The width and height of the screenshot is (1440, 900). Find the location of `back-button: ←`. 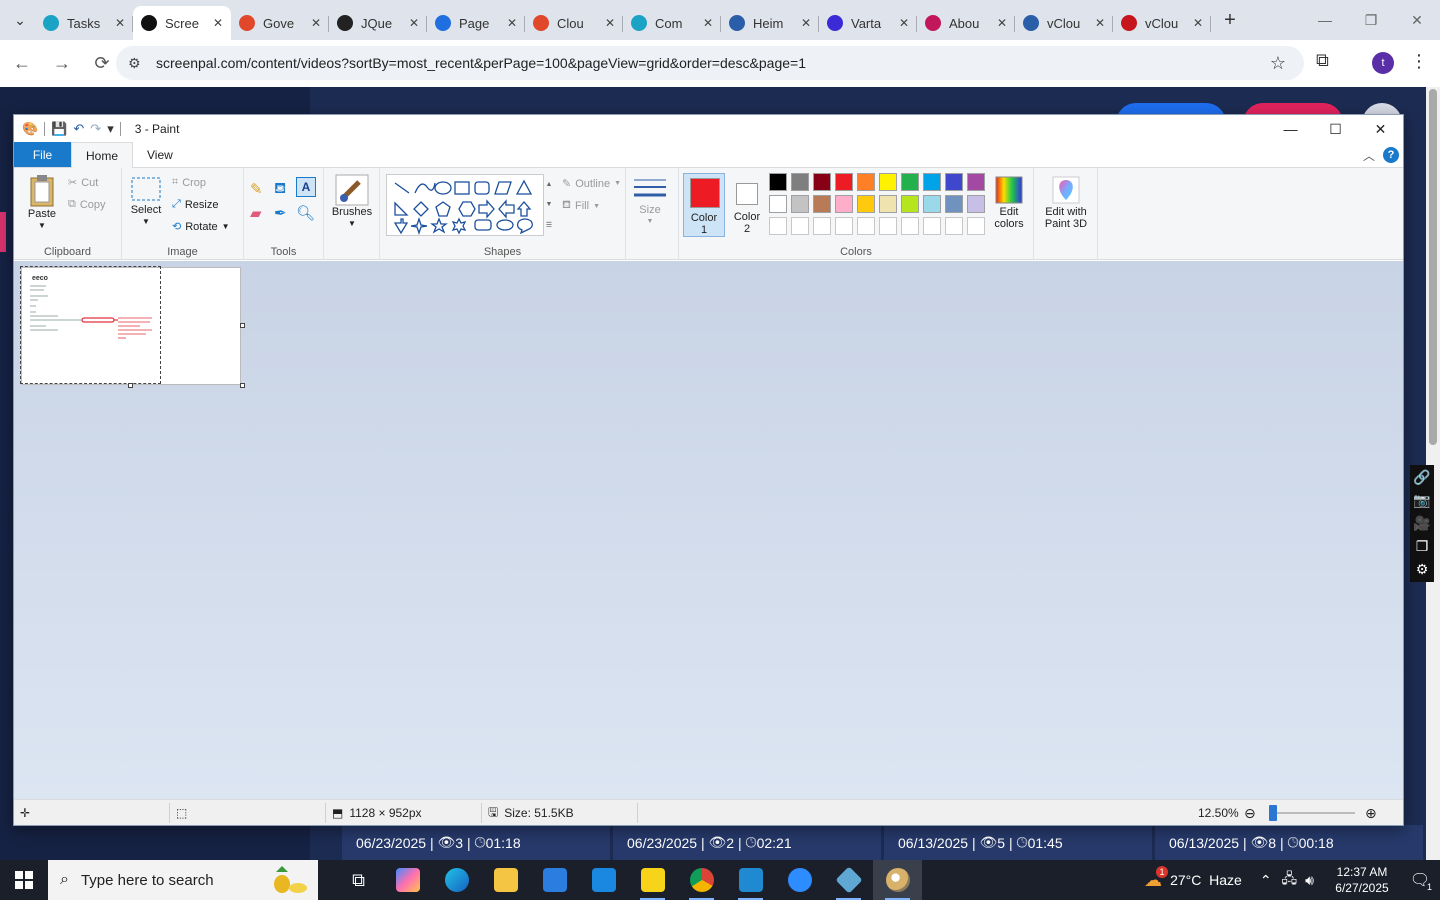

back-button: ← is located at coordinates (22, 64).